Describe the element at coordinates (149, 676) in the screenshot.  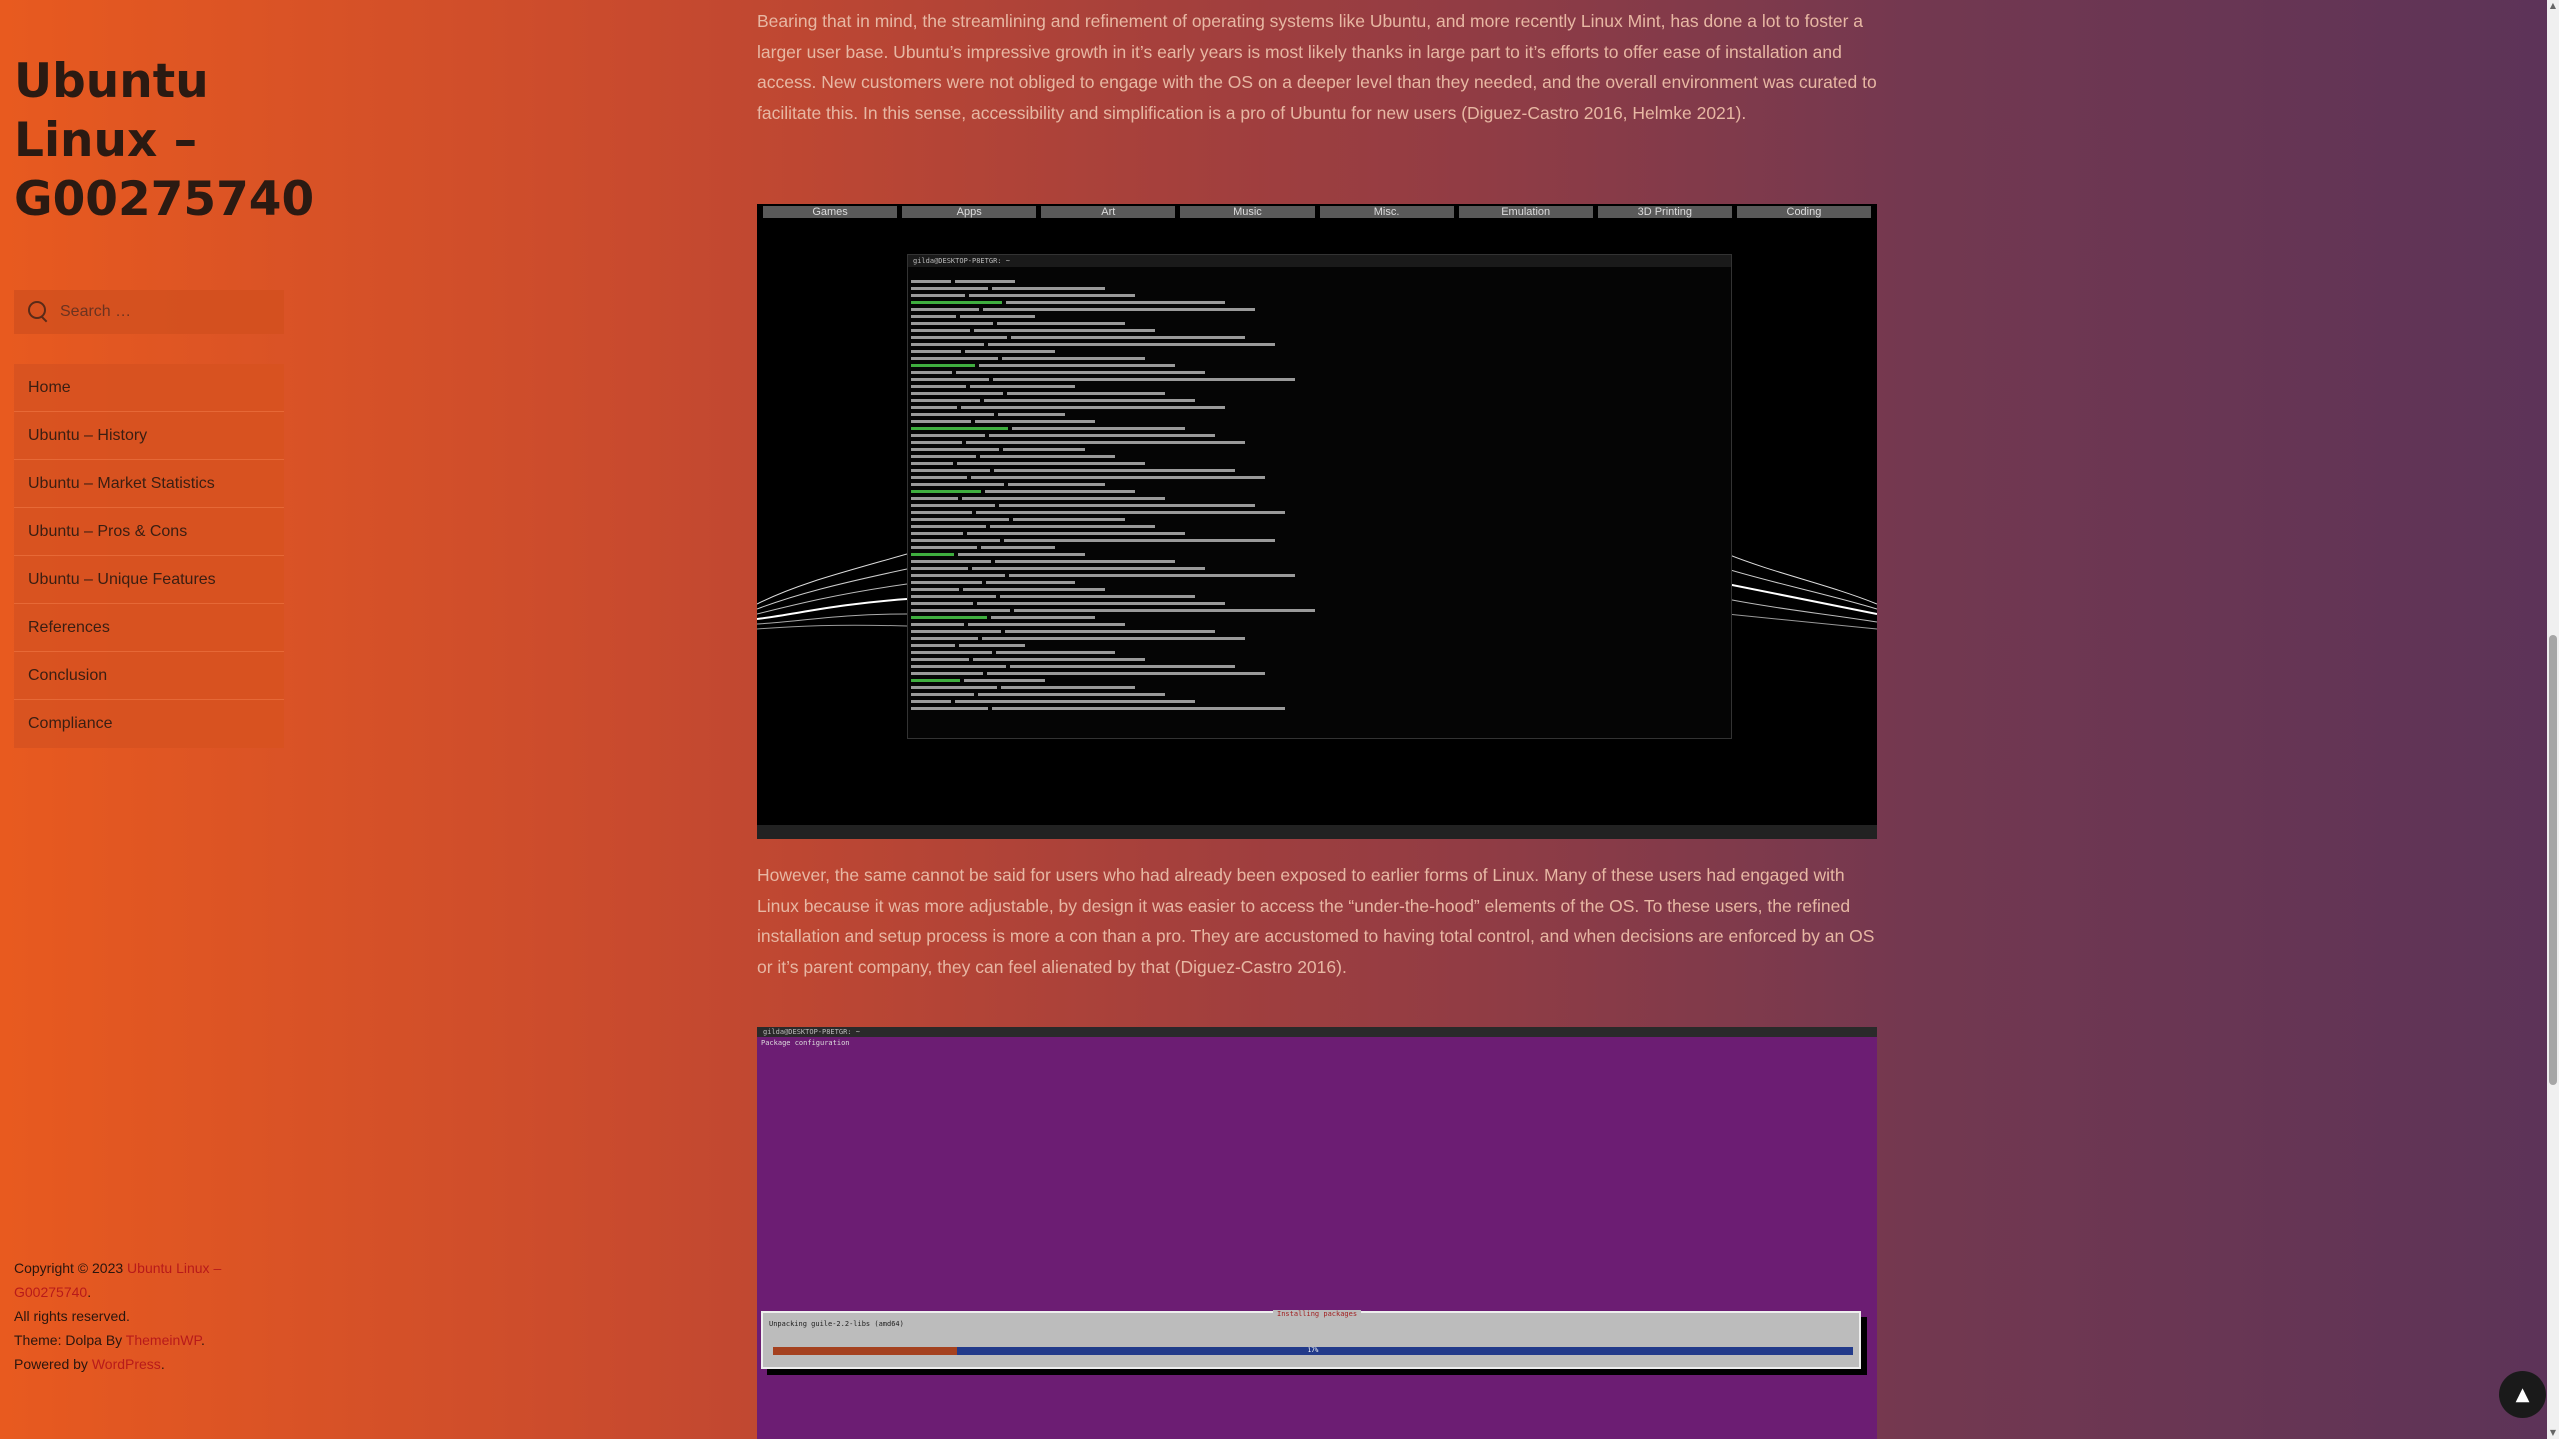
I see `nav-item-conclusion: Conclusion` at that location.